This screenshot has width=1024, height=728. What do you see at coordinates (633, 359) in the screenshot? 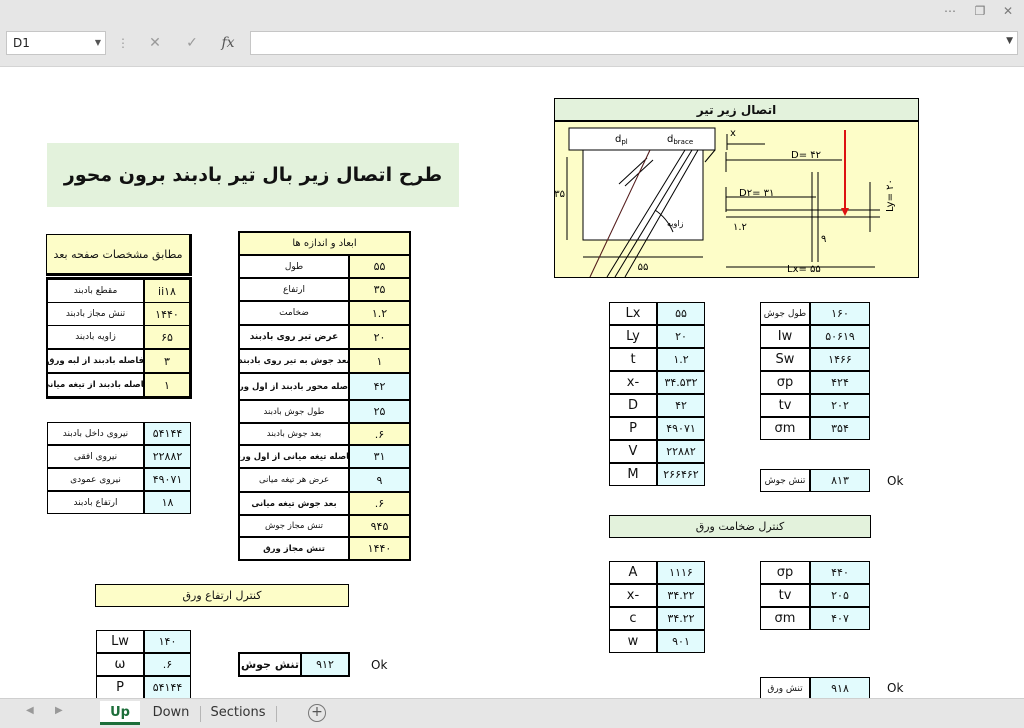
I see `geometry-symbol: t` at bounding box center [633, 359].